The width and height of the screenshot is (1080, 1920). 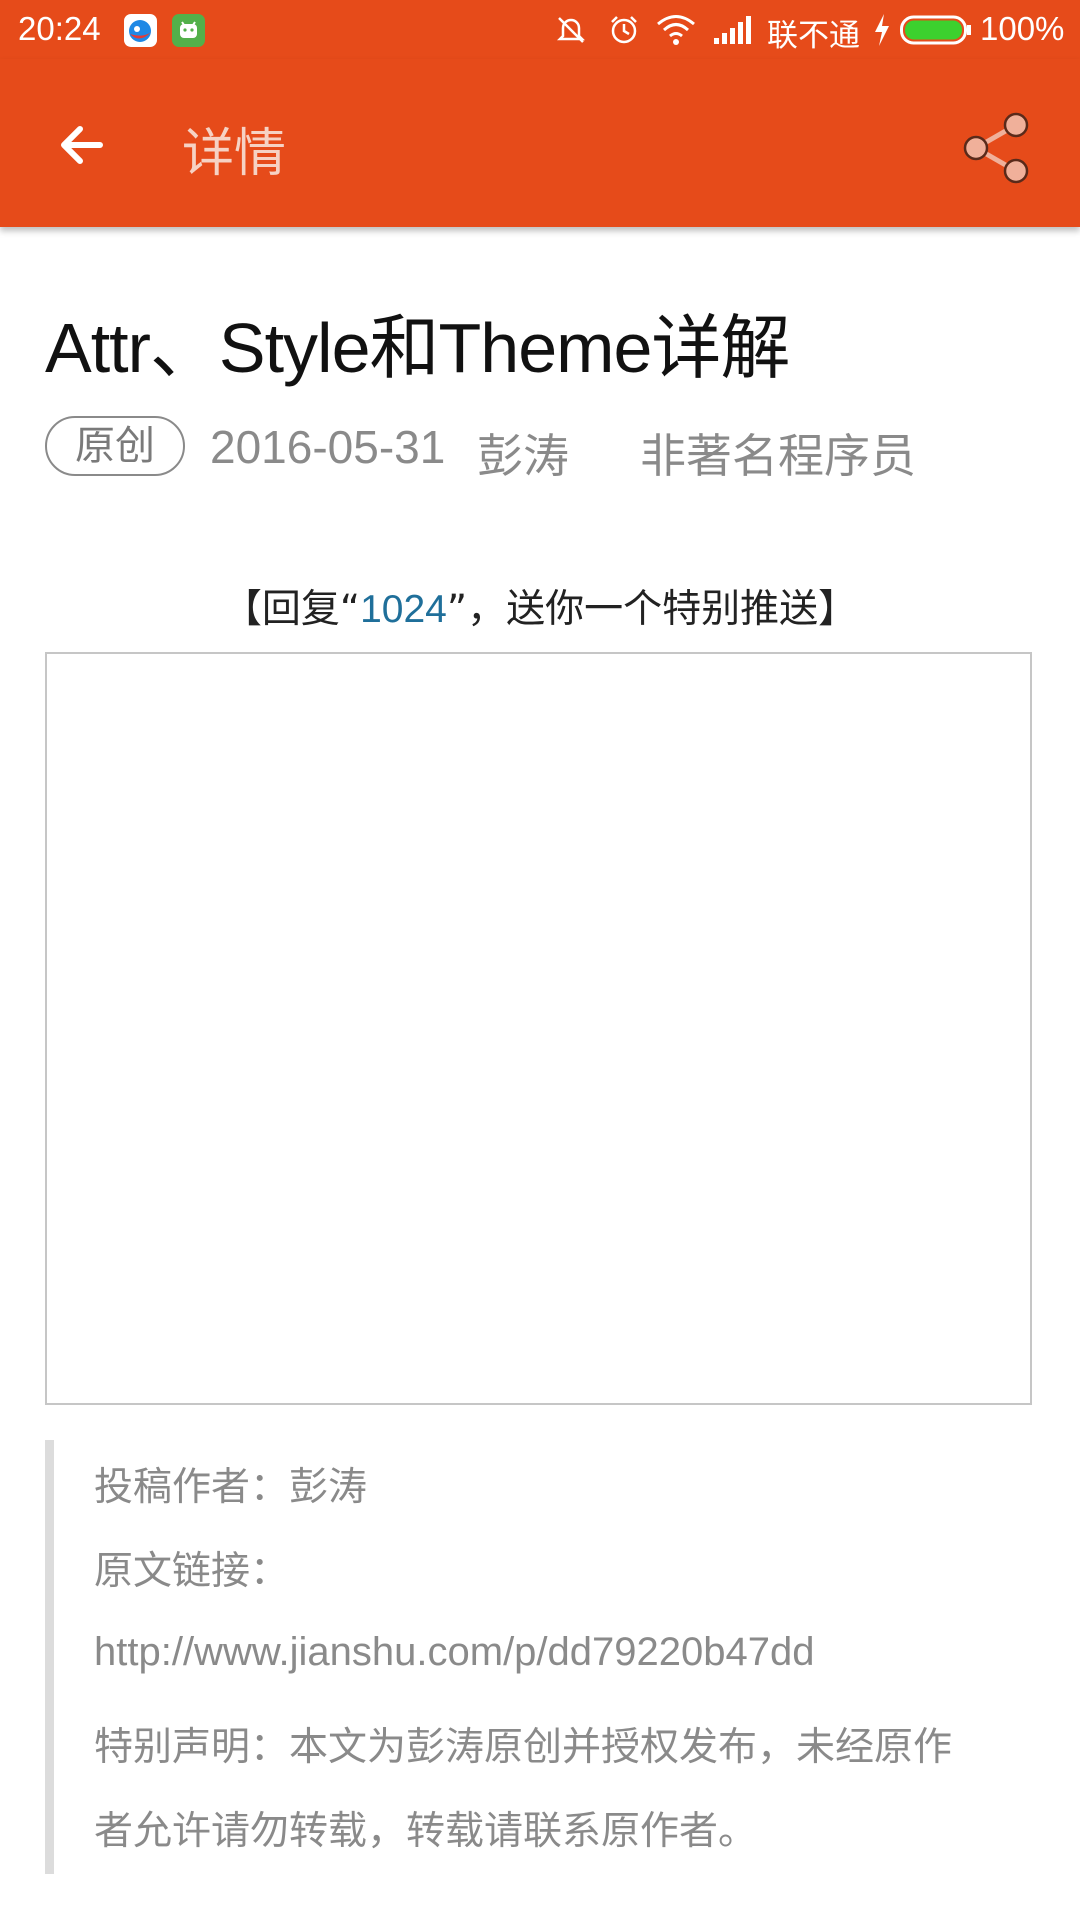 What do you see at coordinates (192, 1571) in the screenshot?
I see `original-link-label: 原文链接：` at bounding box center [192, 1571].